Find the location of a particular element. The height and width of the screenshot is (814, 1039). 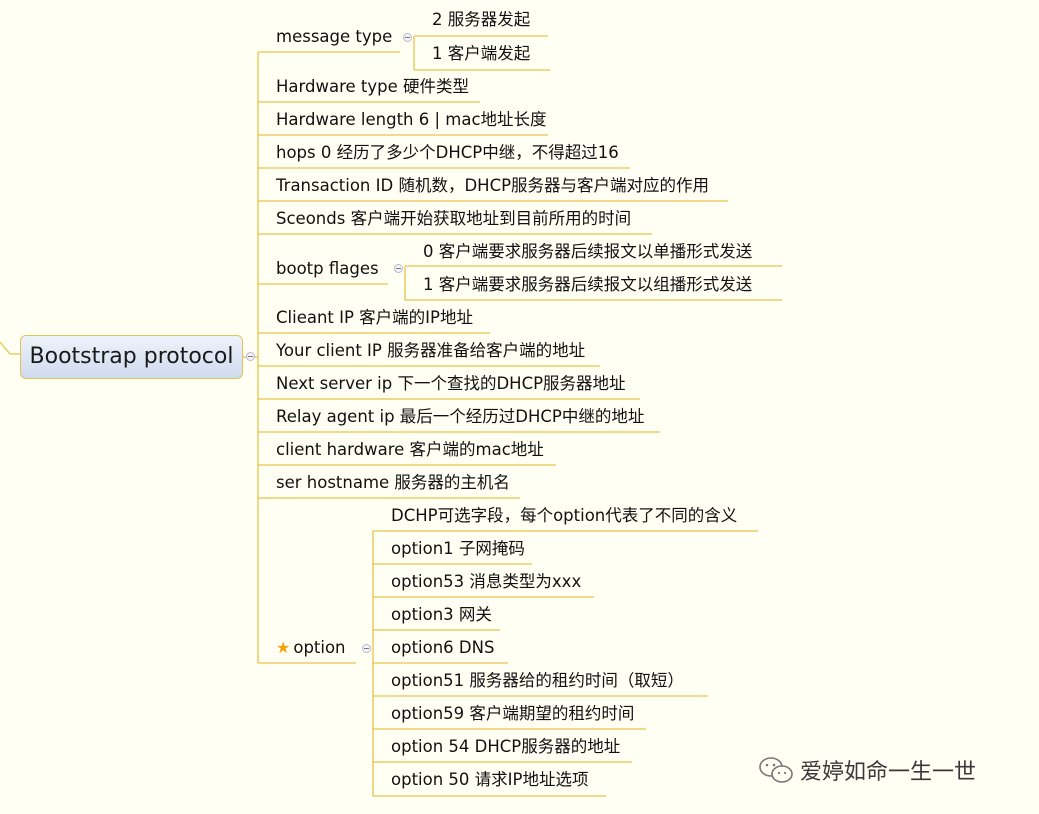

topic-message-type-1: 1 客户端发起 is located at coordinates (481, 54).